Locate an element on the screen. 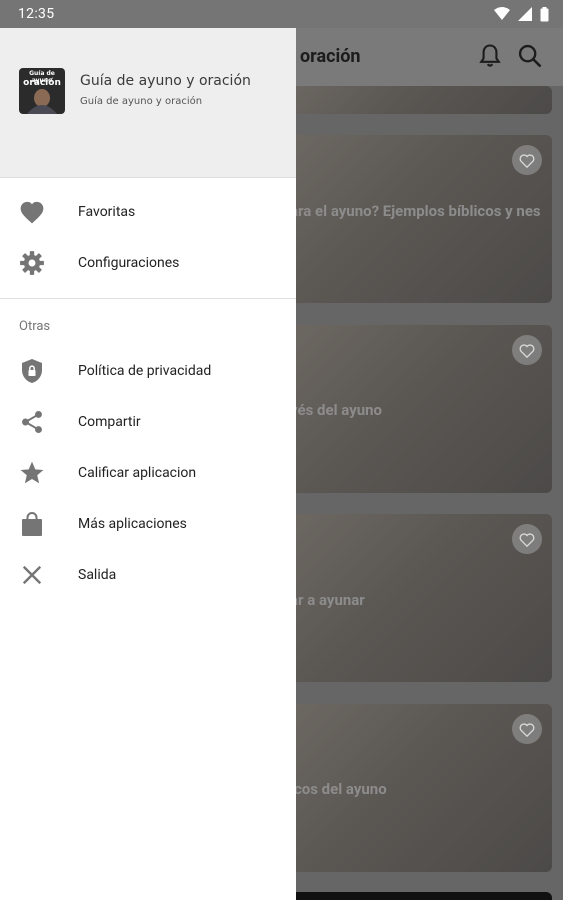 This screenshot has height=900, width=563. status-bar: 12:35 is located at coordinates (281, 14).